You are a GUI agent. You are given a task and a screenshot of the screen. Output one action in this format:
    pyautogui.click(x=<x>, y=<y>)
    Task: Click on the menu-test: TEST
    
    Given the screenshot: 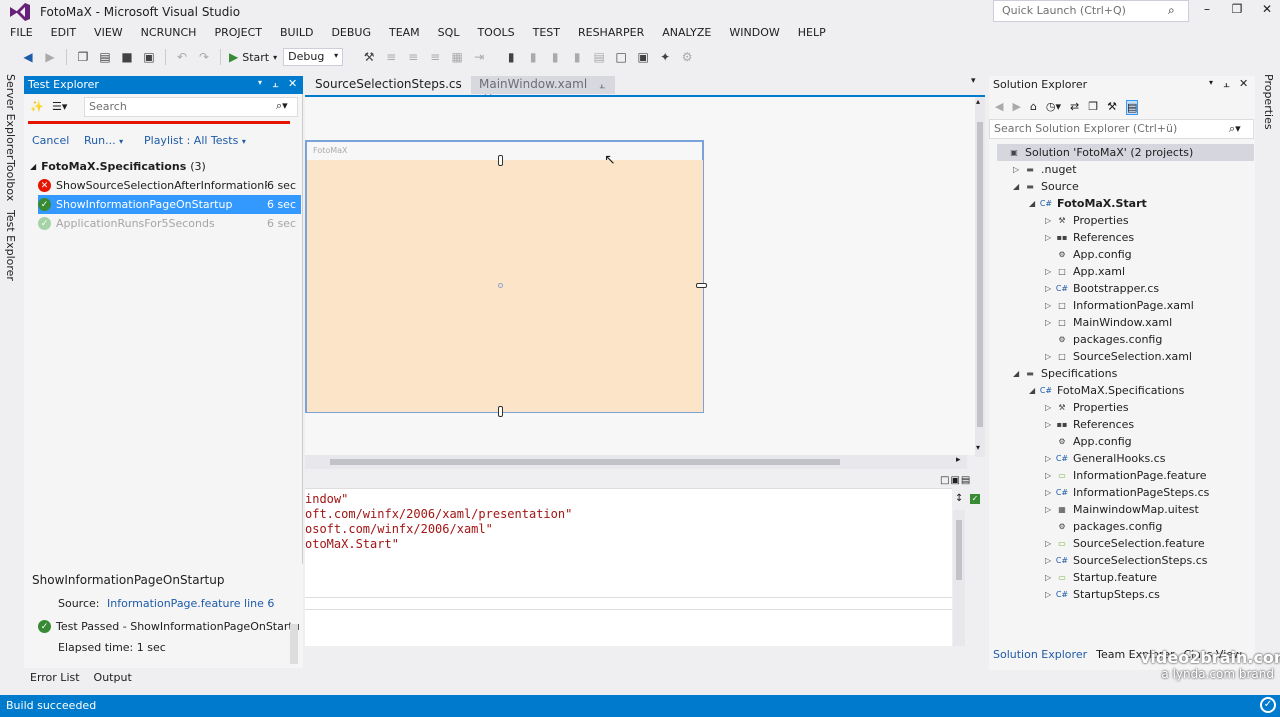 What is the action you would take?
    pyautogui.click(x=545, y=34)
    